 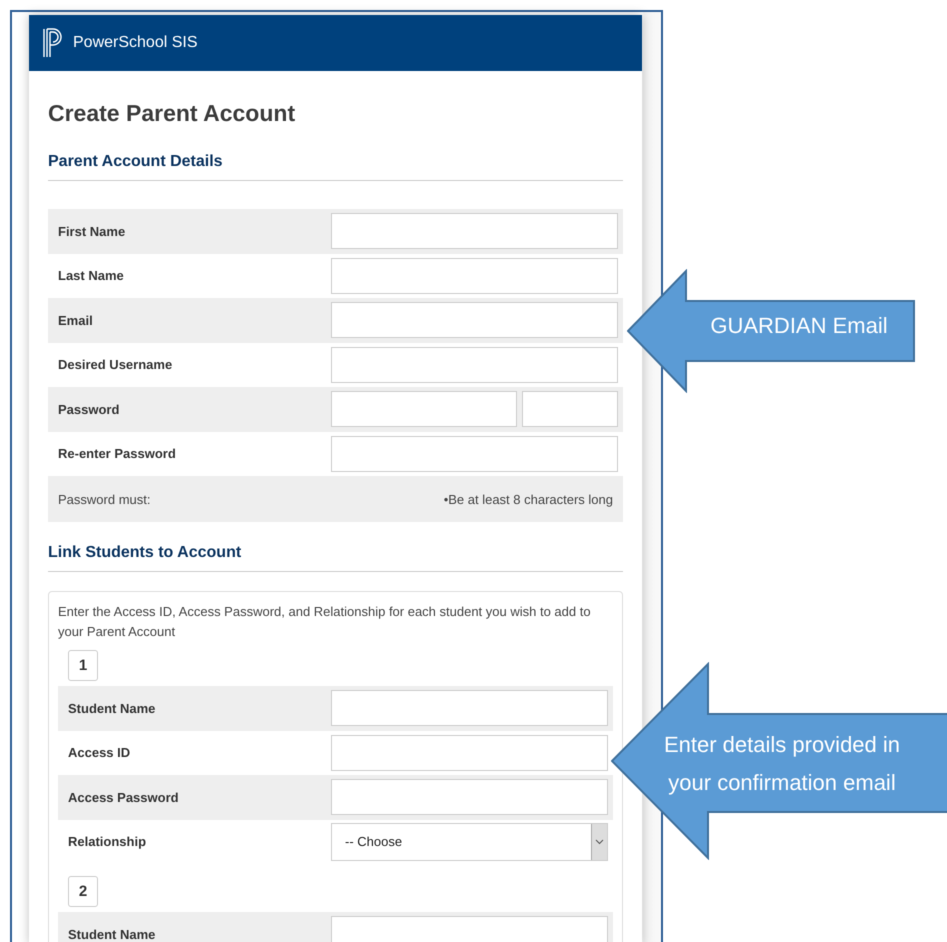 I want to click on section-heading: Link Students to Account, so click(x=145, y=553).